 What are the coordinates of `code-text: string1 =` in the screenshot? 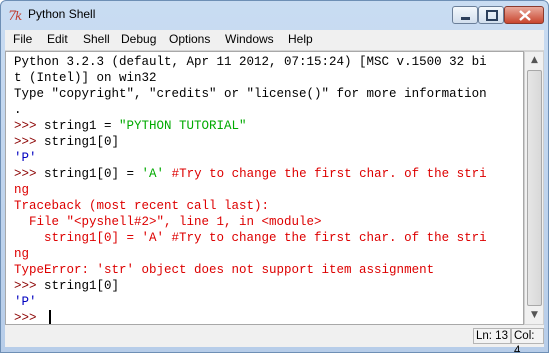 It's located at (82, 126).